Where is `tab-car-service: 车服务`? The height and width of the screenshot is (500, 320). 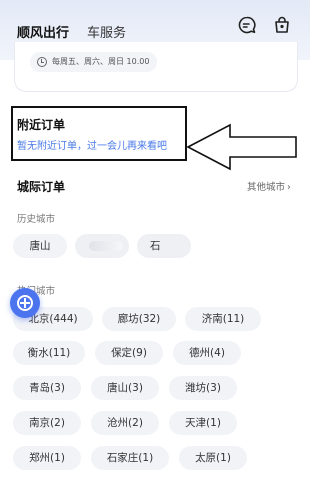
tab-car-service: 车服务 is located at coordinates (106, 34).